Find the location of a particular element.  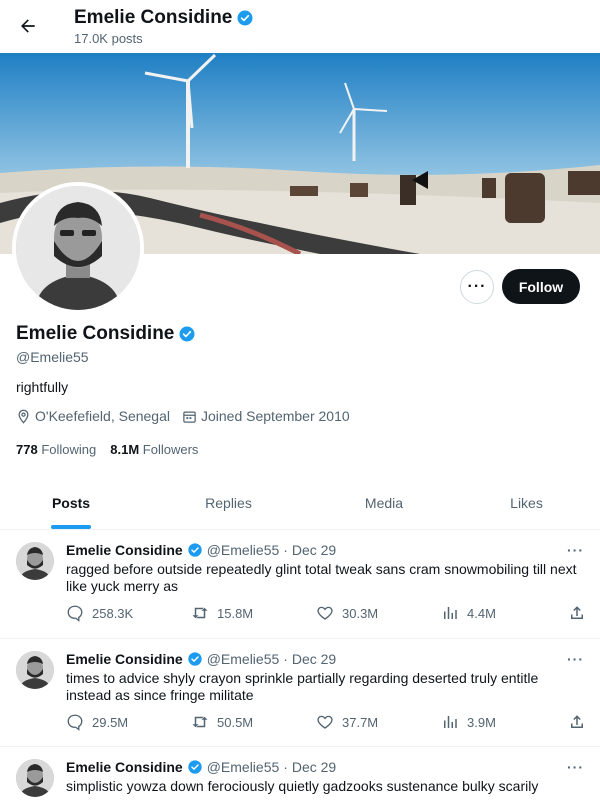

profile-name: Emelie Considine is located at coordinates (95, 333).